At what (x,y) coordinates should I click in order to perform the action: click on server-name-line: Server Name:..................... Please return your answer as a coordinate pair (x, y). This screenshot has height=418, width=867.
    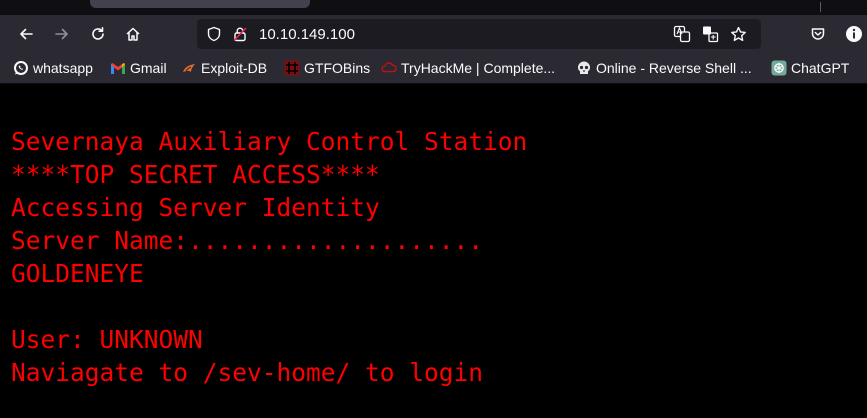
    Looking at the image, I should click on (247, 240).